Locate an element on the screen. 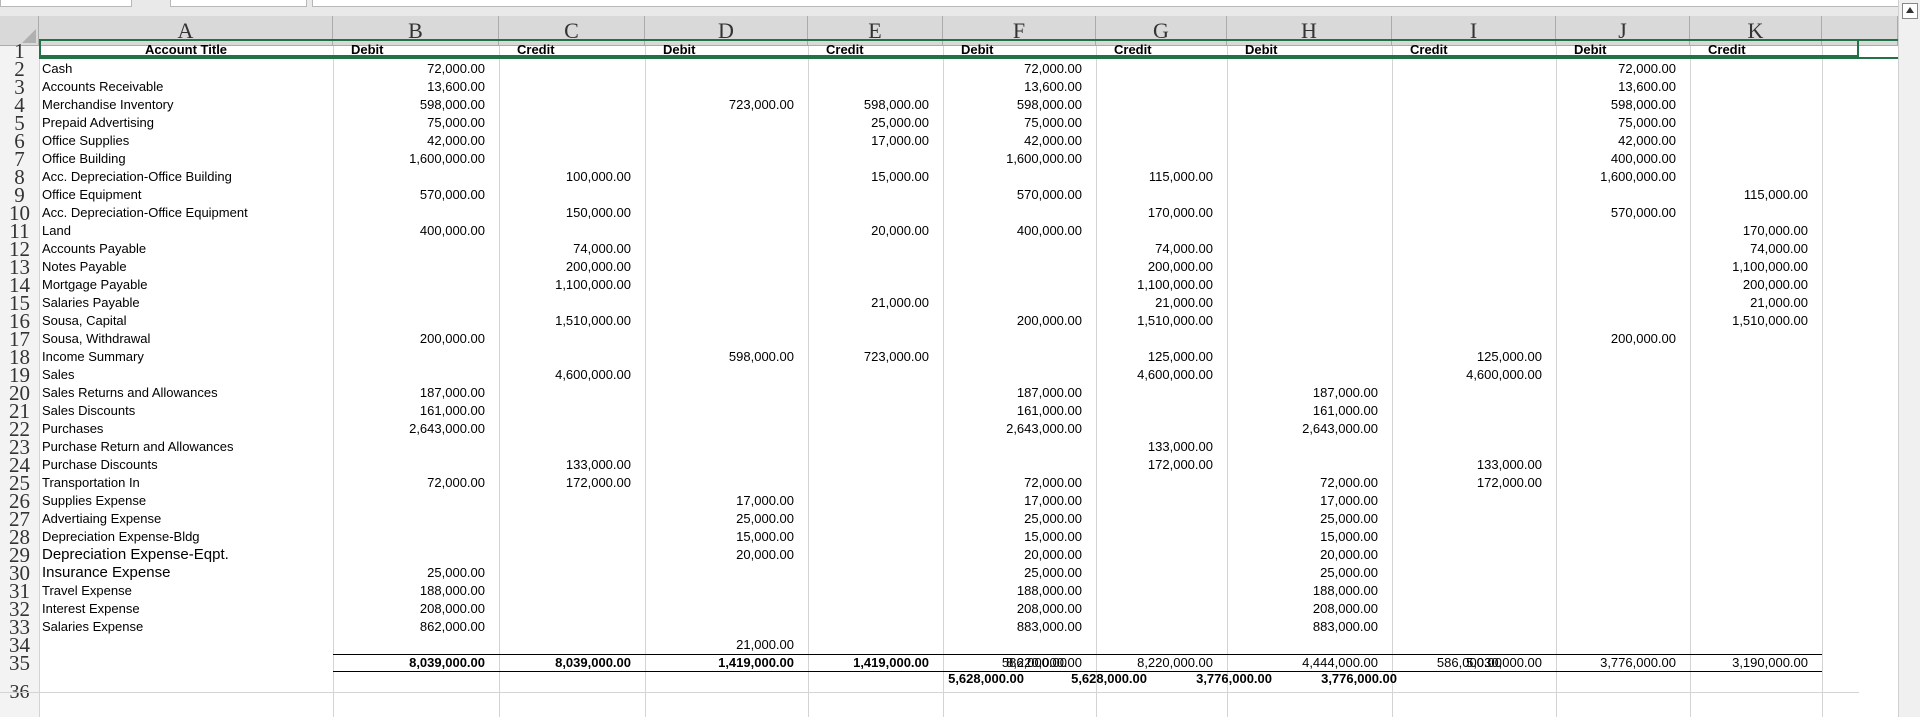 The height and width of the screenshot is (717, 1920). row-header: 4 is located at coordinates (19, 105).